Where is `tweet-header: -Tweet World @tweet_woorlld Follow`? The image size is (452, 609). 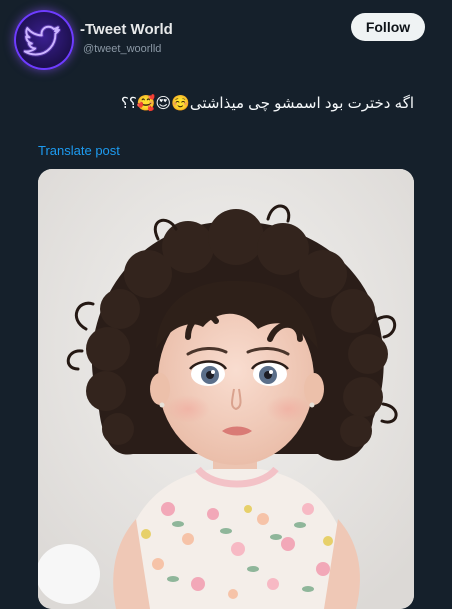
tweet-header: -Tweet World @tweet_woorlld Follow is located at coordinates (226, 40).